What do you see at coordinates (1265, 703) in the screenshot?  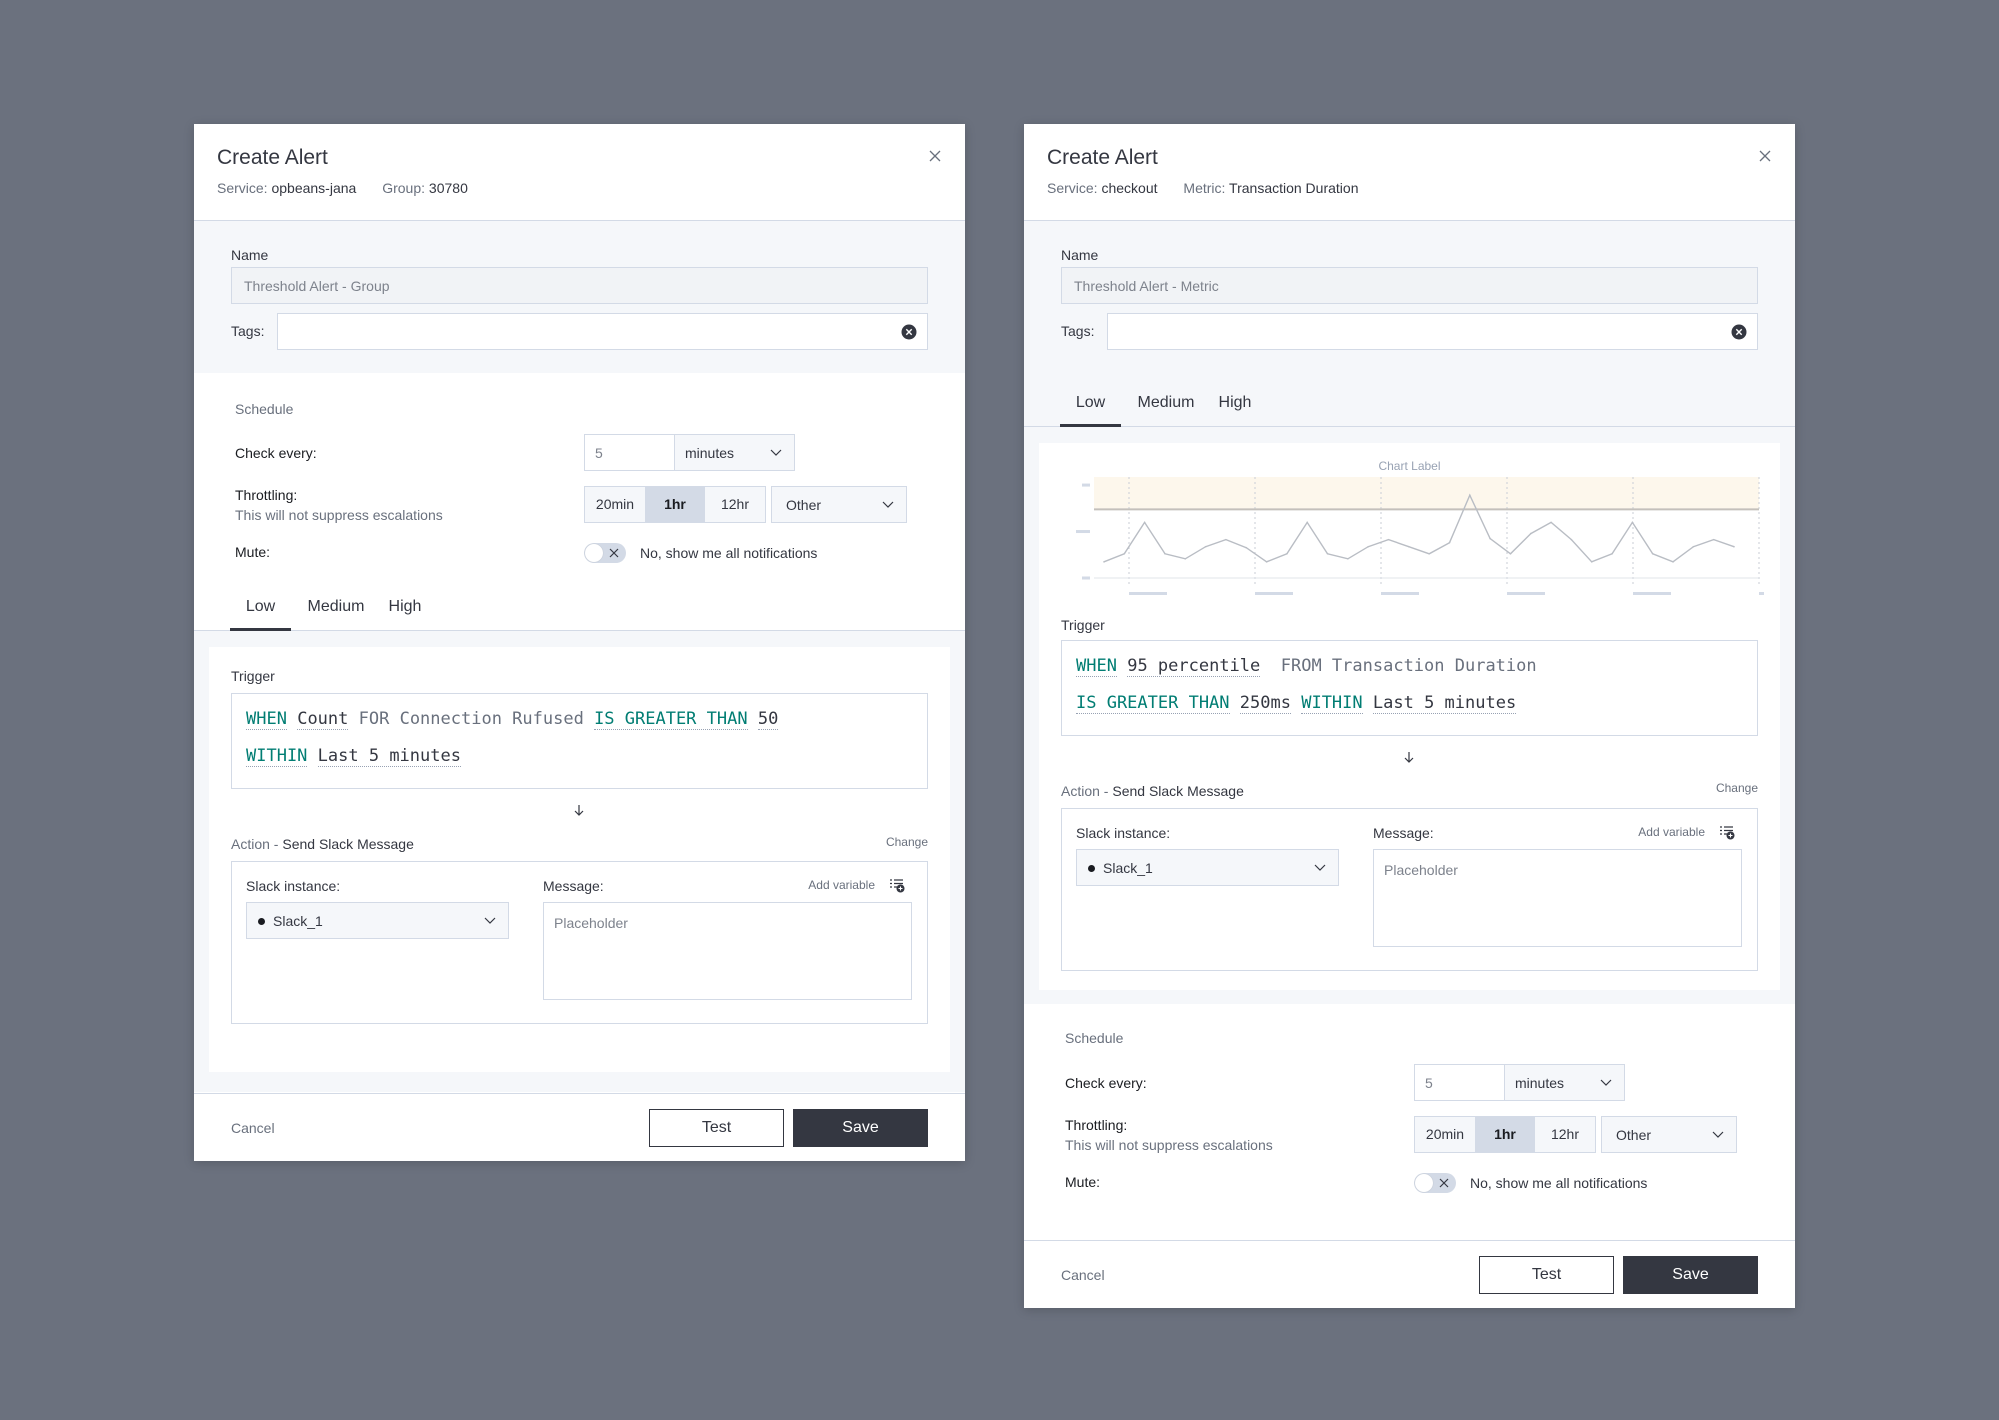 I see `trigger-token-value: 250ms` at bounding box center [1265, 703].